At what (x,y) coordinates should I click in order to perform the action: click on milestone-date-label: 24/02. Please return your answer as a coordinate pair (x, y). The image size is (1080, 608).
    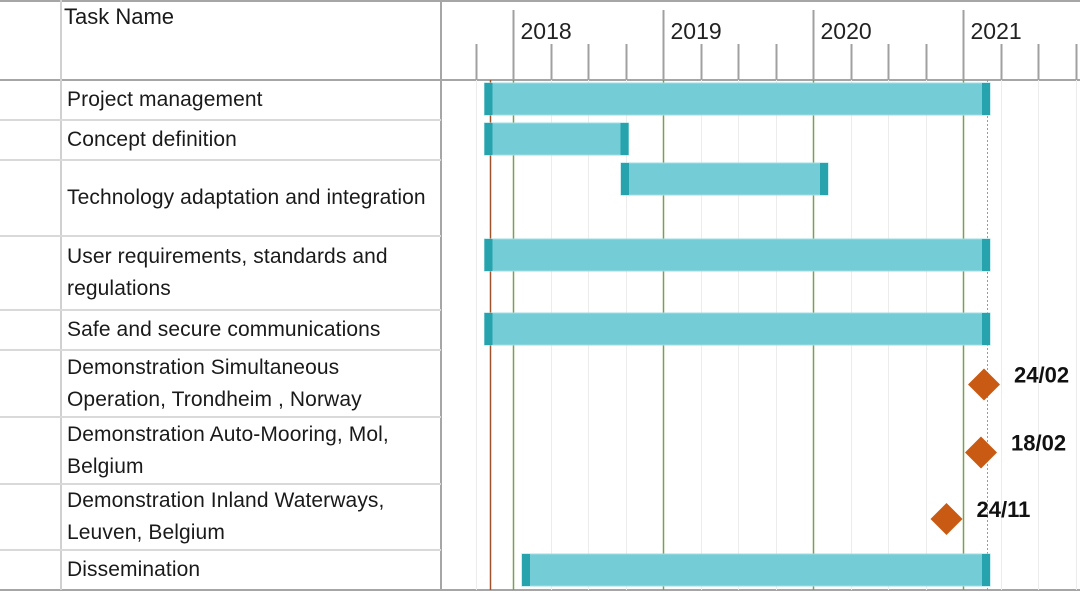
    Looking at the image, I should click on (1041, 375).